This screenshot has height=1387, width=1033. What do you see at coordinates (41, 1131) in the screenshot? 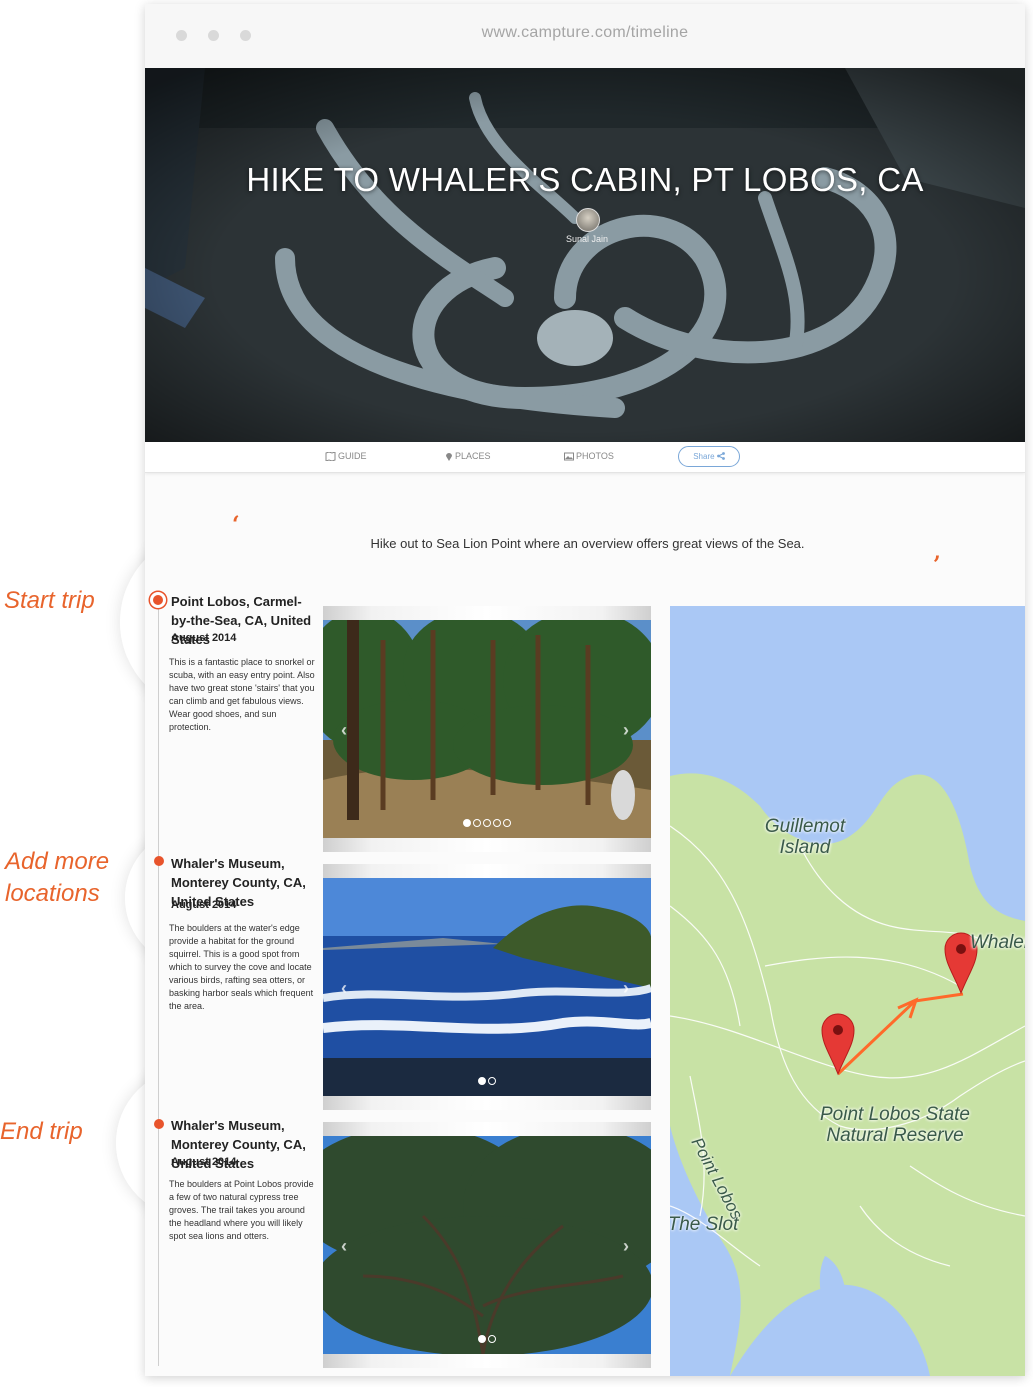
I see `end-trip-label: End trip` at bounding box center [41, 1131].